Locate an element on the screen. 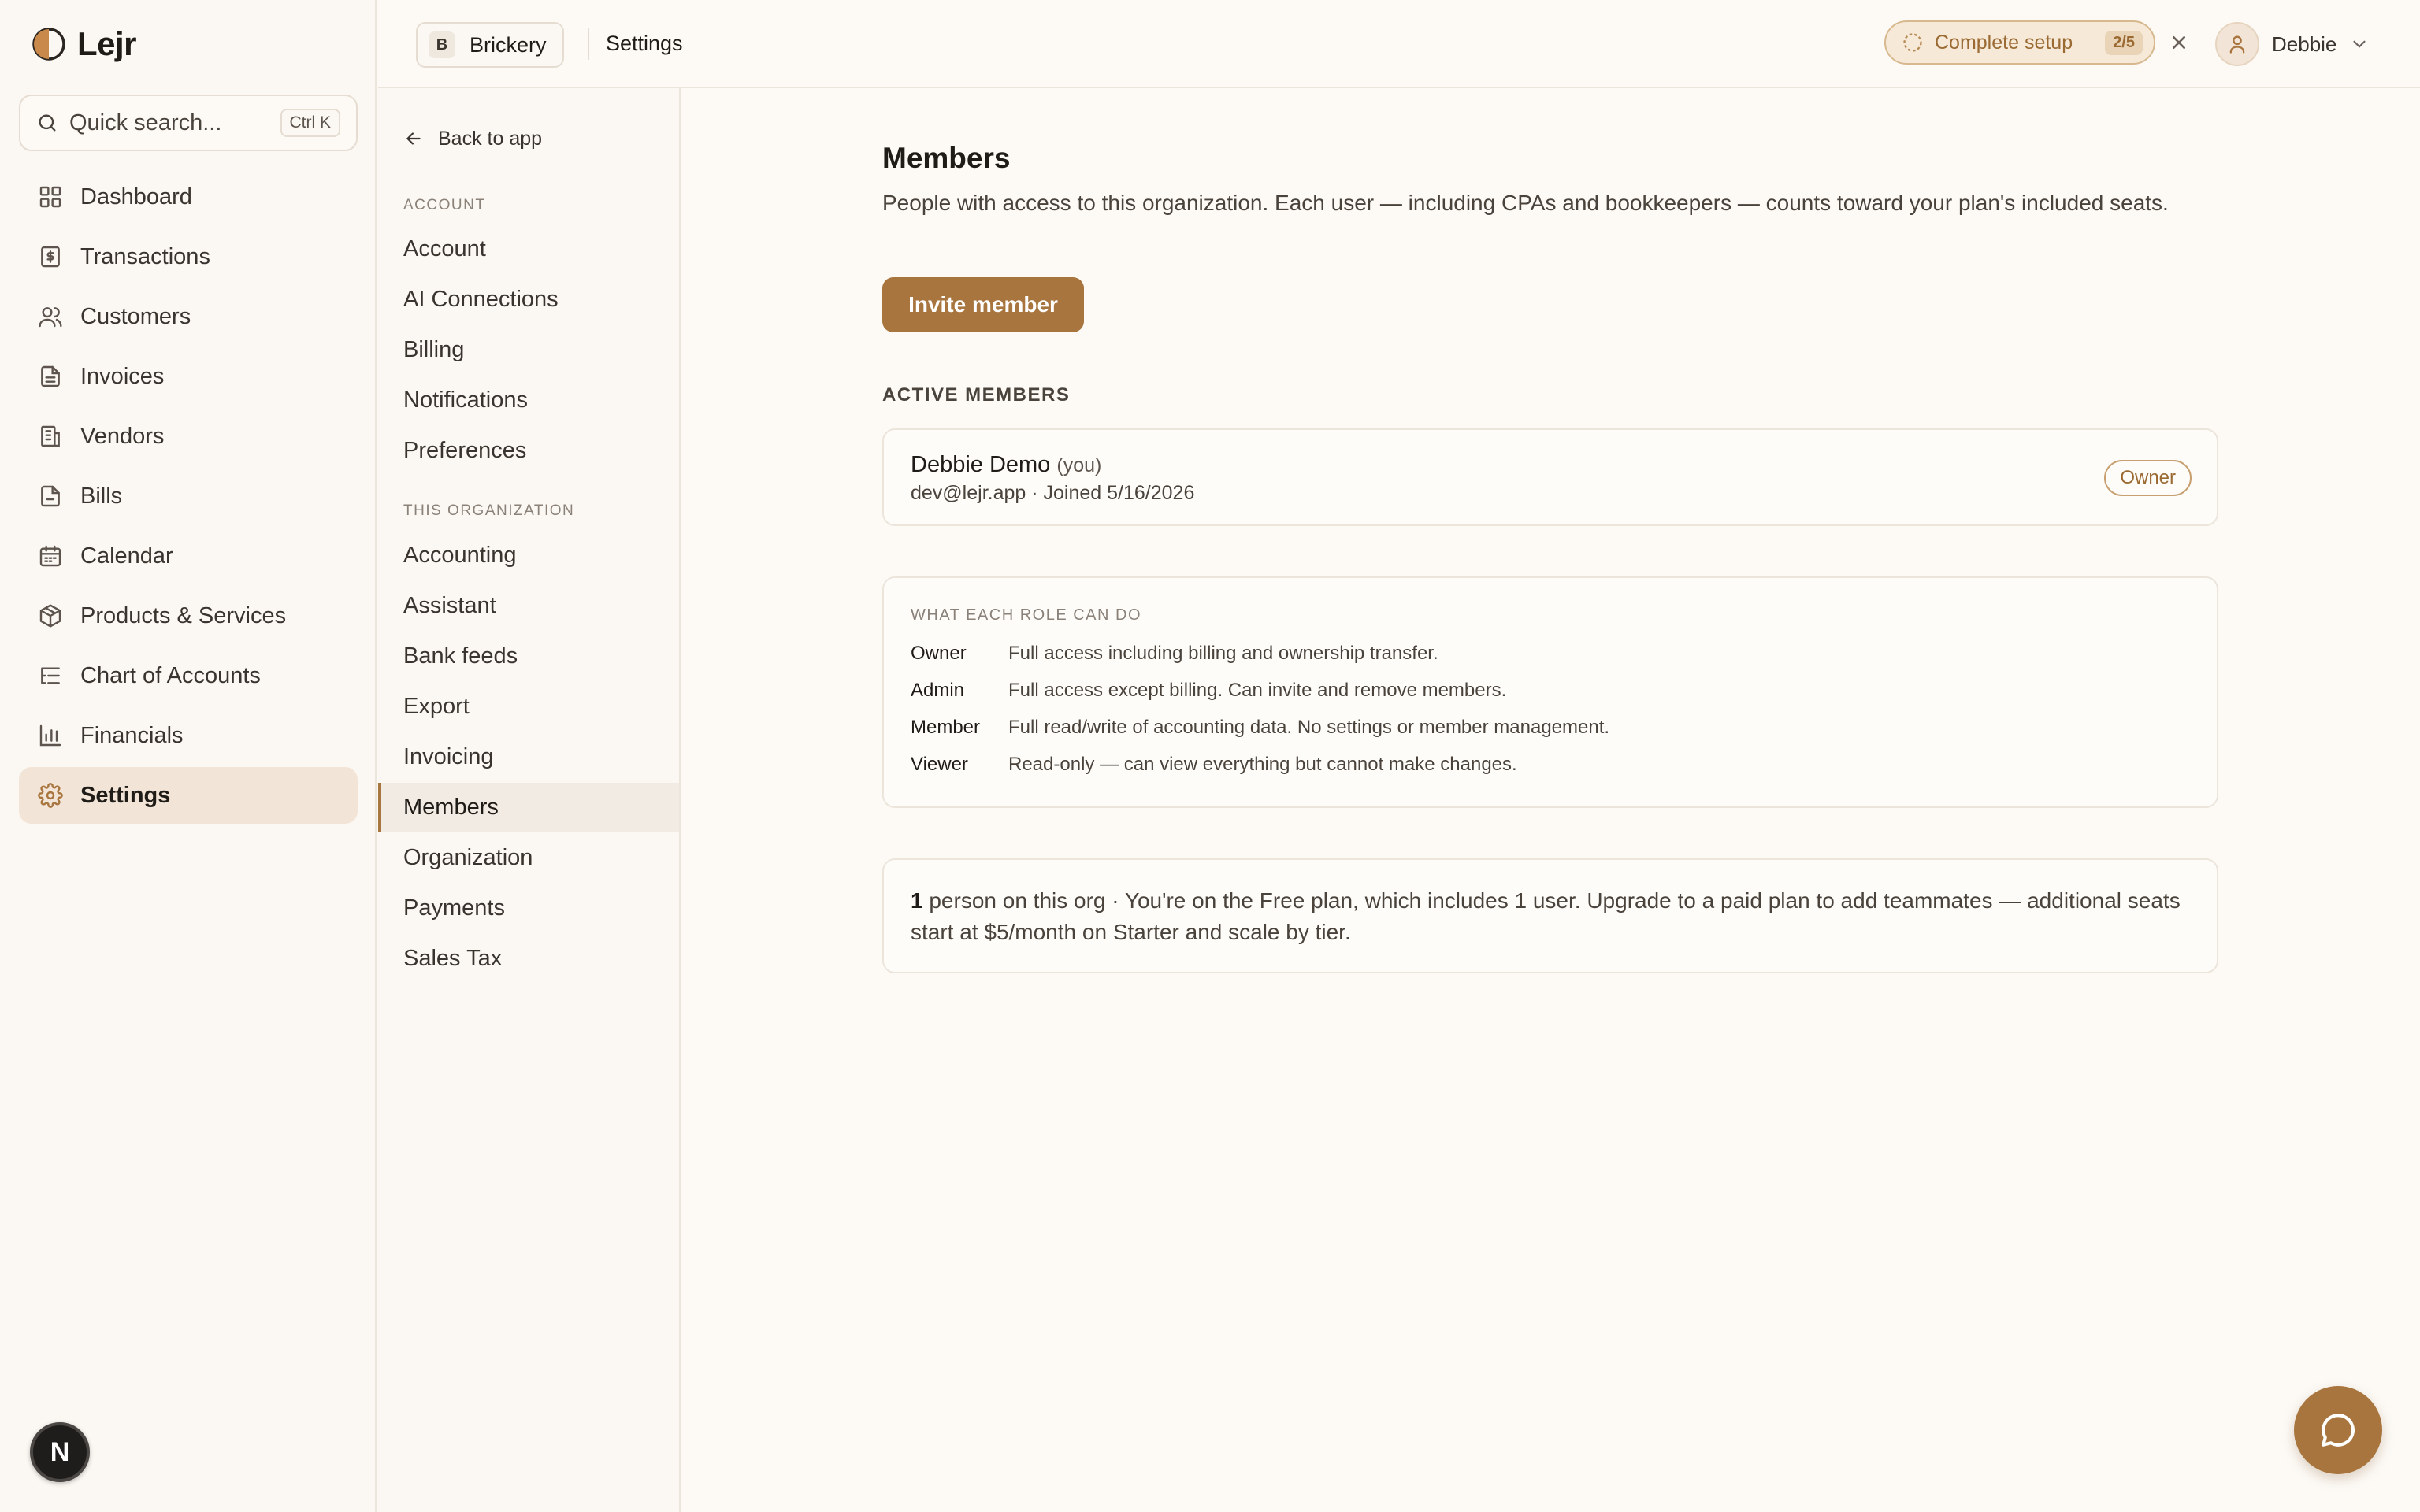 The width and height of the screenshot is (2420, 1512). nav-item-label: Invoices is located at coordinates (123, 376).